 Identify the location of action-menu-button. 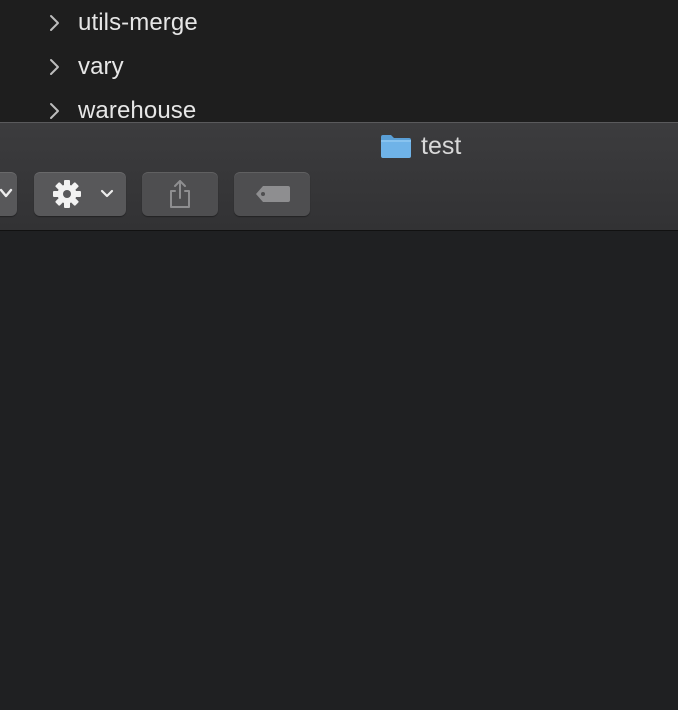
(80, 194).